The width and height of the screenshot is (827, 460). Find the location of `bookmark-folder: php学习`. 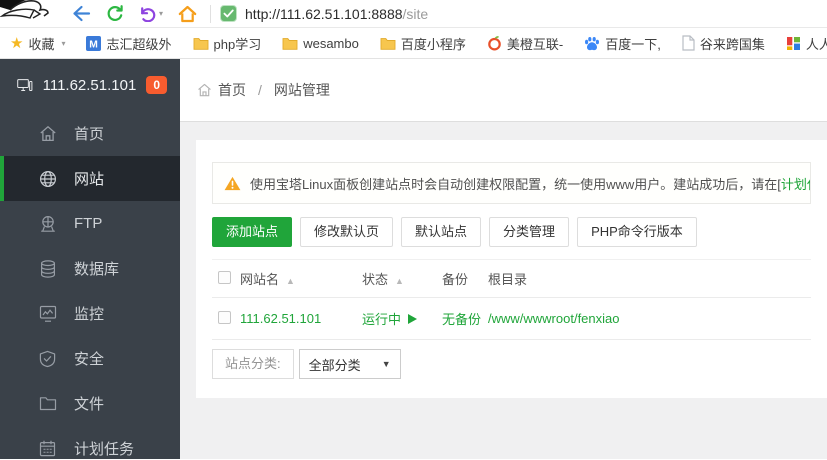

bookmark-folder: php学习 is located at coordinates (227, 43).